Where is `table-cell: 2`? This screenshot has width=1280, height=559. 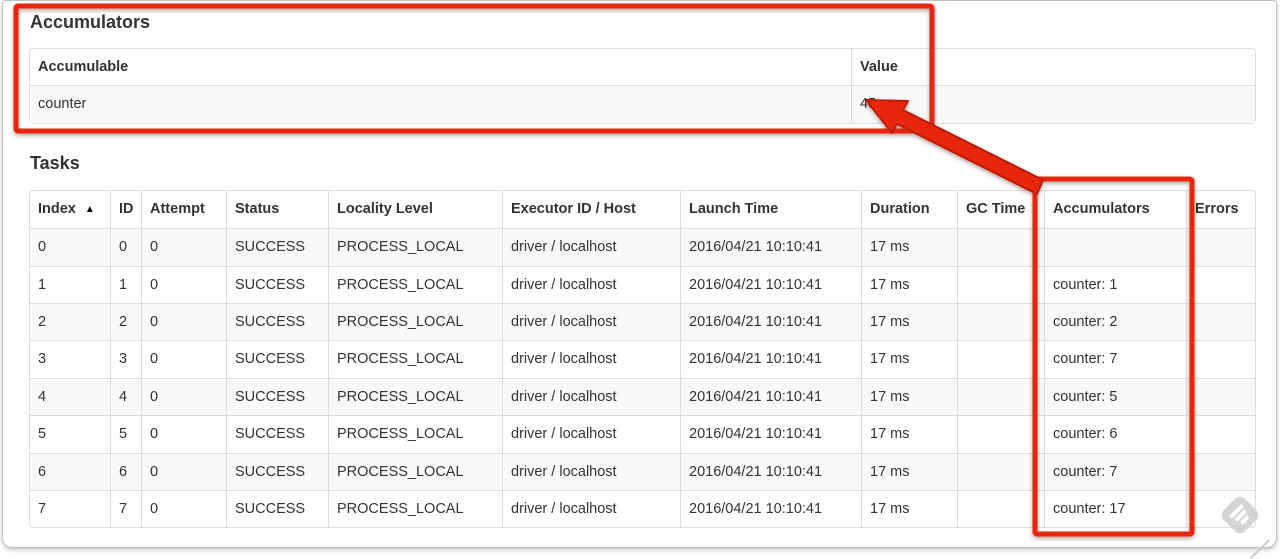 table-cell: 2 is located at coordinates (70, 322).